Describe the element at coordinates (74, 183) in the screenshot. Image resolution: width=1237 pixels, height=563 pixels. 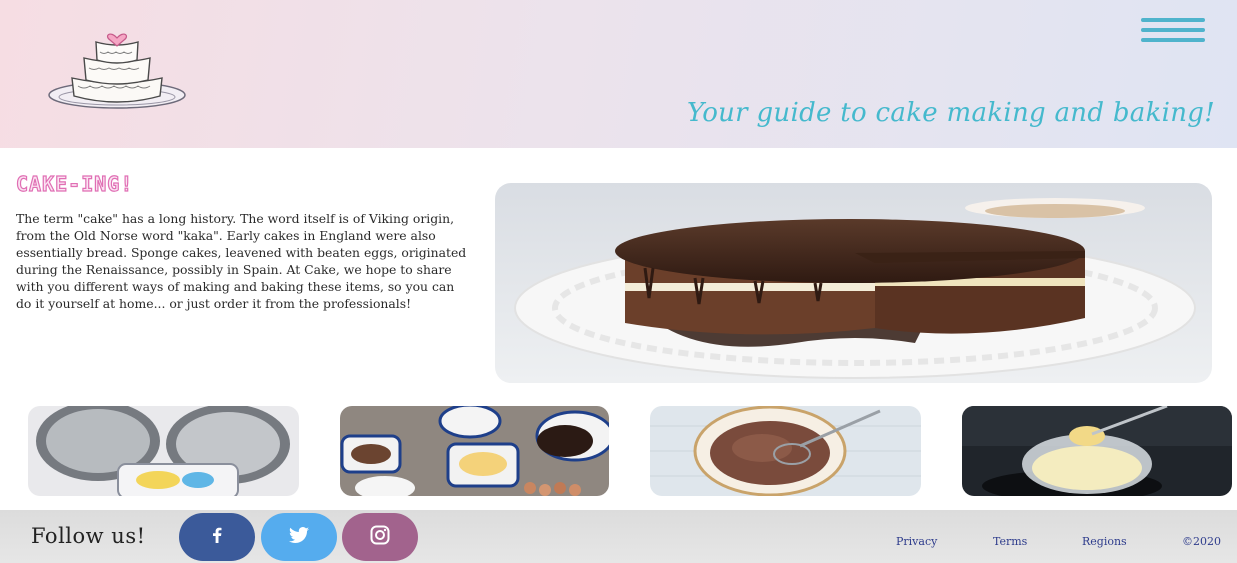
I see `section-title: CAKE-ING!` at that location.